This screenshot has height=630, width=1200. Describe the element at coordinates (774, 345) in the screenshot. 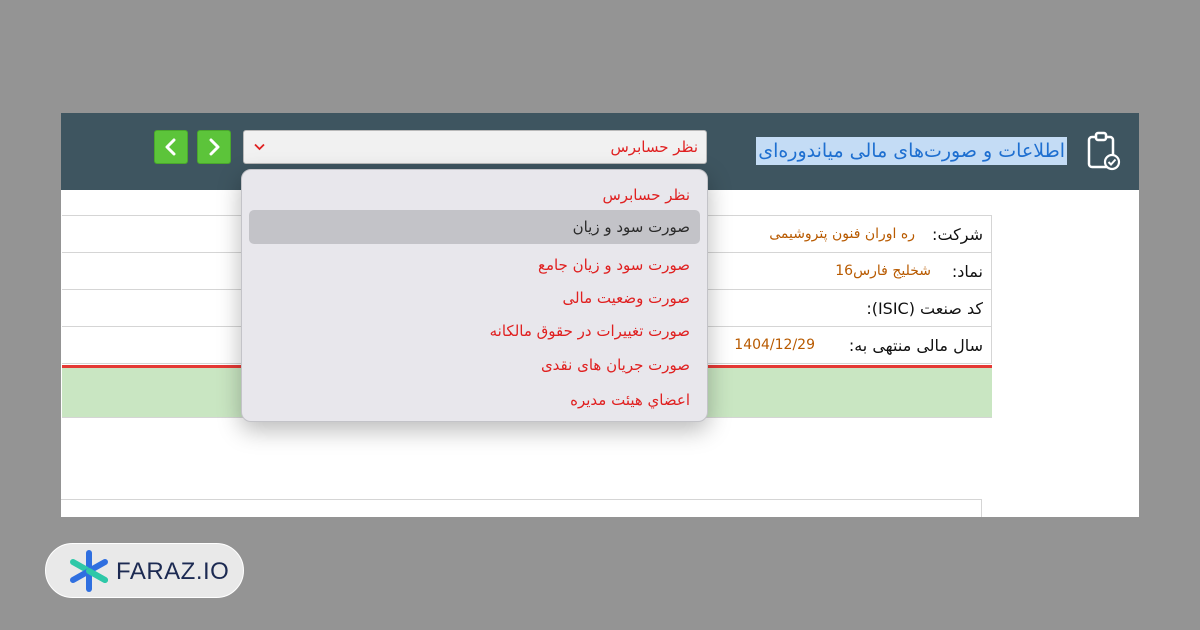

I see `fiscal-year-value: 1404/12/29` at that location.